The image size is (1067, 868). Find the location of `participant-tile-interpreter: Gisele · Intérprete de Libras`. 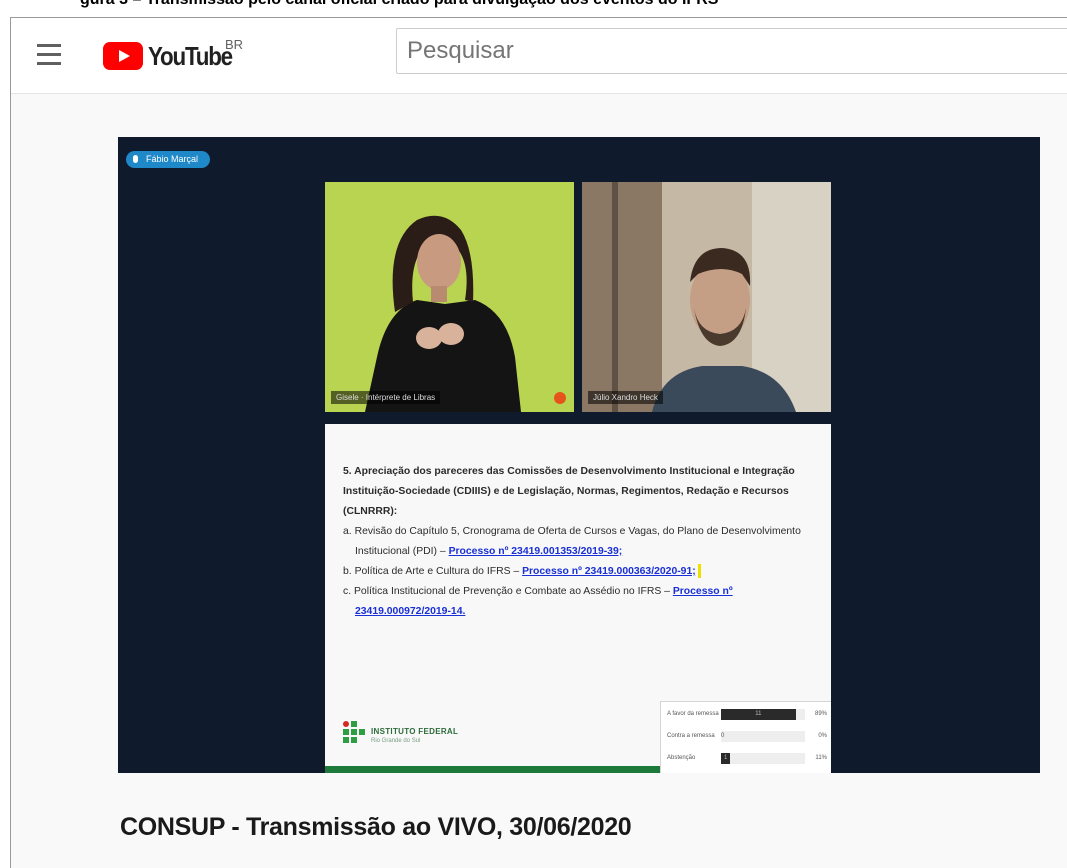

participant-tile-interpreter: Gisele · Intérprete de Libras is located at coordinates (449, 297).